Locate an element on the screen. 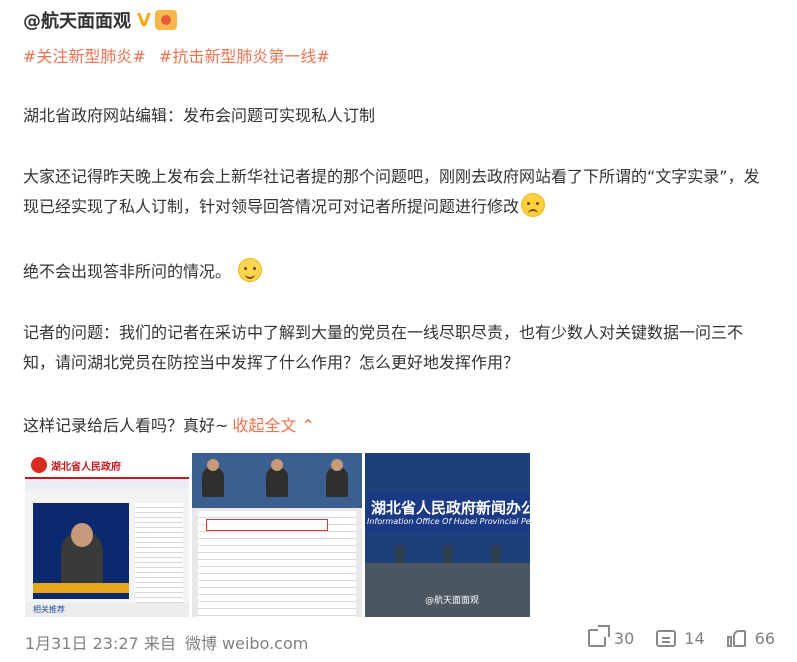 Image resolution: width=797 pixels, height=662 pixels. source-prefix: 来自 is located at coordinates (159, 643).